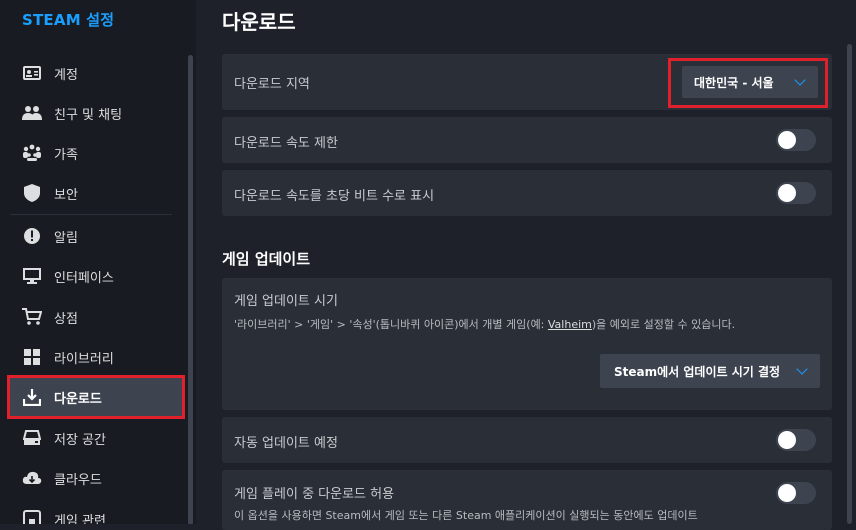 The width and height of the screenshot is (856, 530). I want to click on sidebar-item-label: 라이브러리, so click(84, 359).